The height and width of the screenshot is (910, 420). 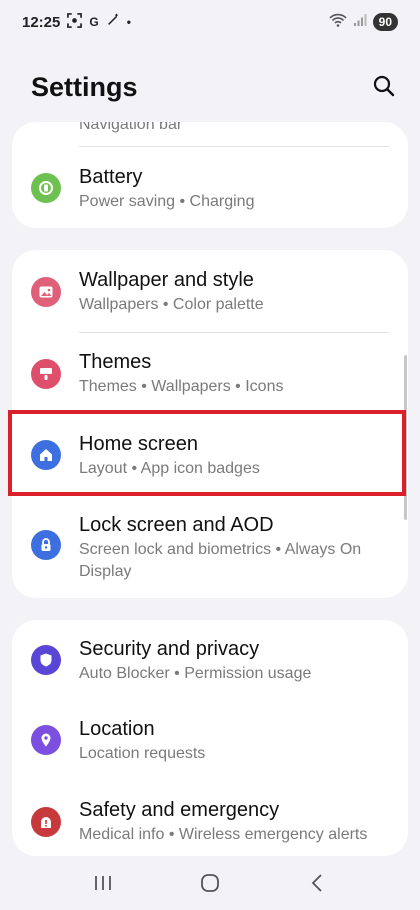 I want to click on status-left: 12:25 G •, so click(x=76, y=22).